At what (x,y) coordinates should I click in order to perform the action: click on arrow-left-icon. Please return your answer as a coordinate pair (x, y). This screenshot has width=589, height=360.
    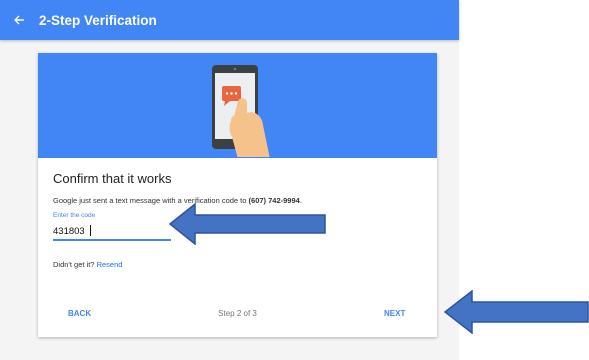
    Looking at the image, I should click on (19, 20).